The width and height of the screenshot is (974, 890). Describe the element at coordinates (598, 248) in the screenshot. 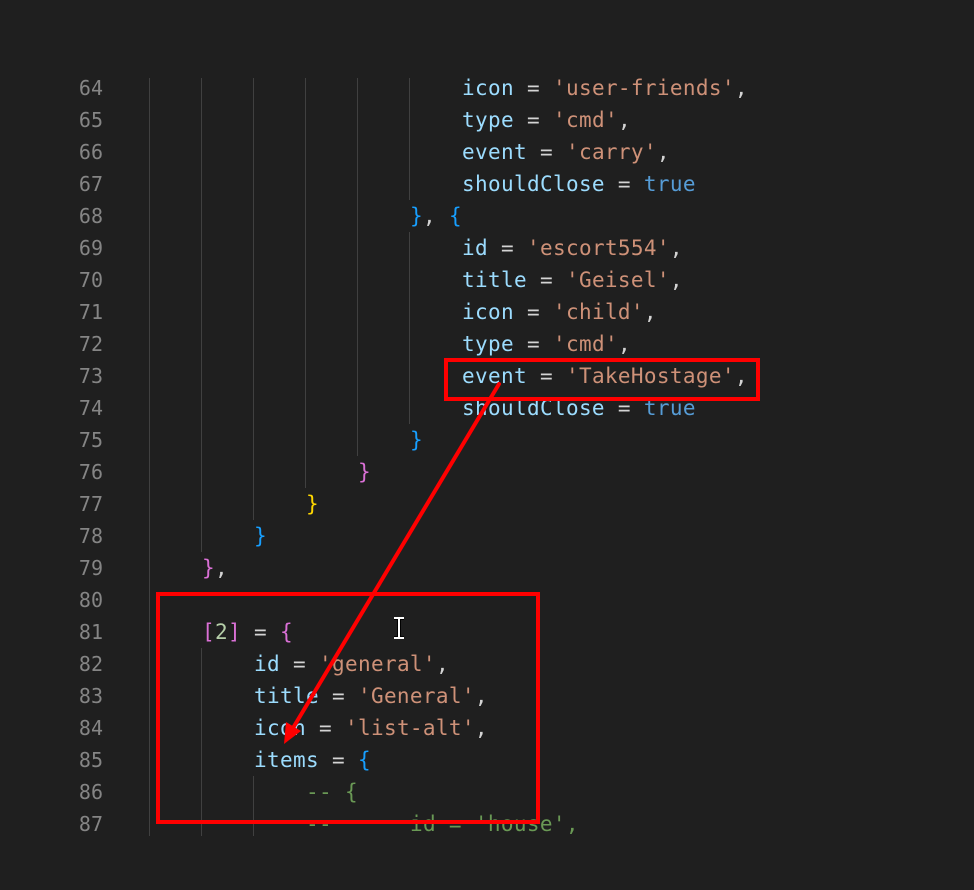

I see `code-token: 'escort554'` at that location.